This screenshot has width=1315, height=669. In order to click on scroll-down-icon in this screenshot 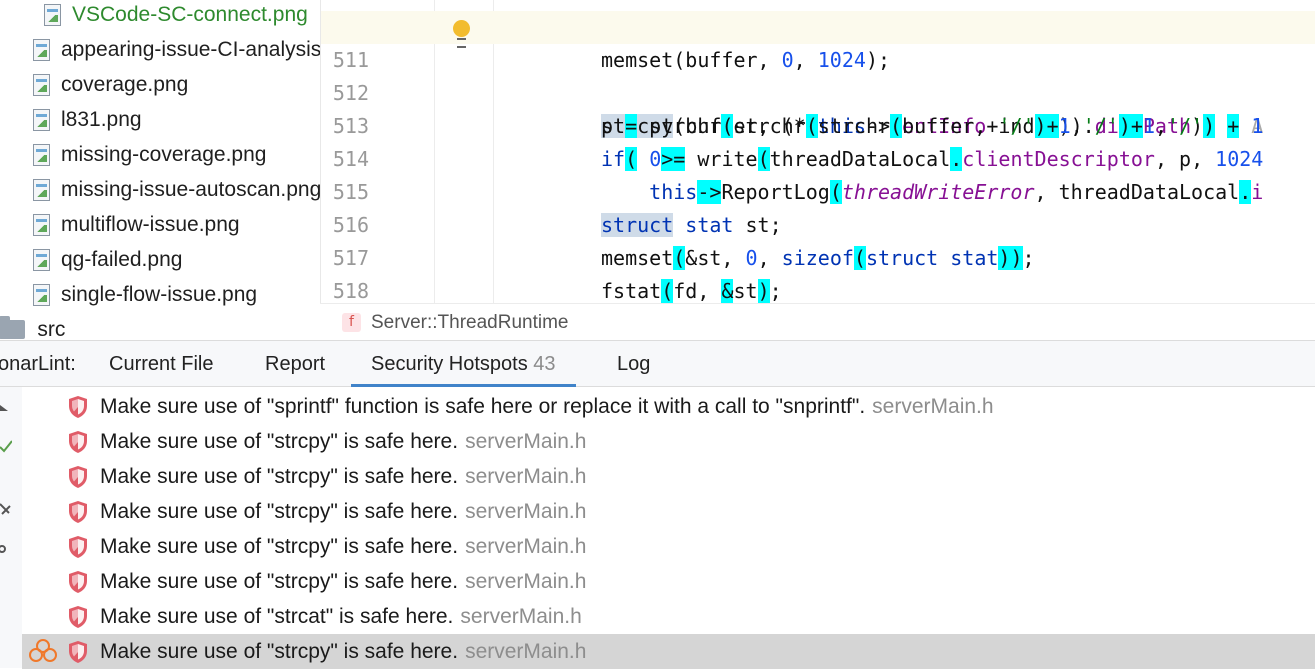, I will do `click(6, 408)`.